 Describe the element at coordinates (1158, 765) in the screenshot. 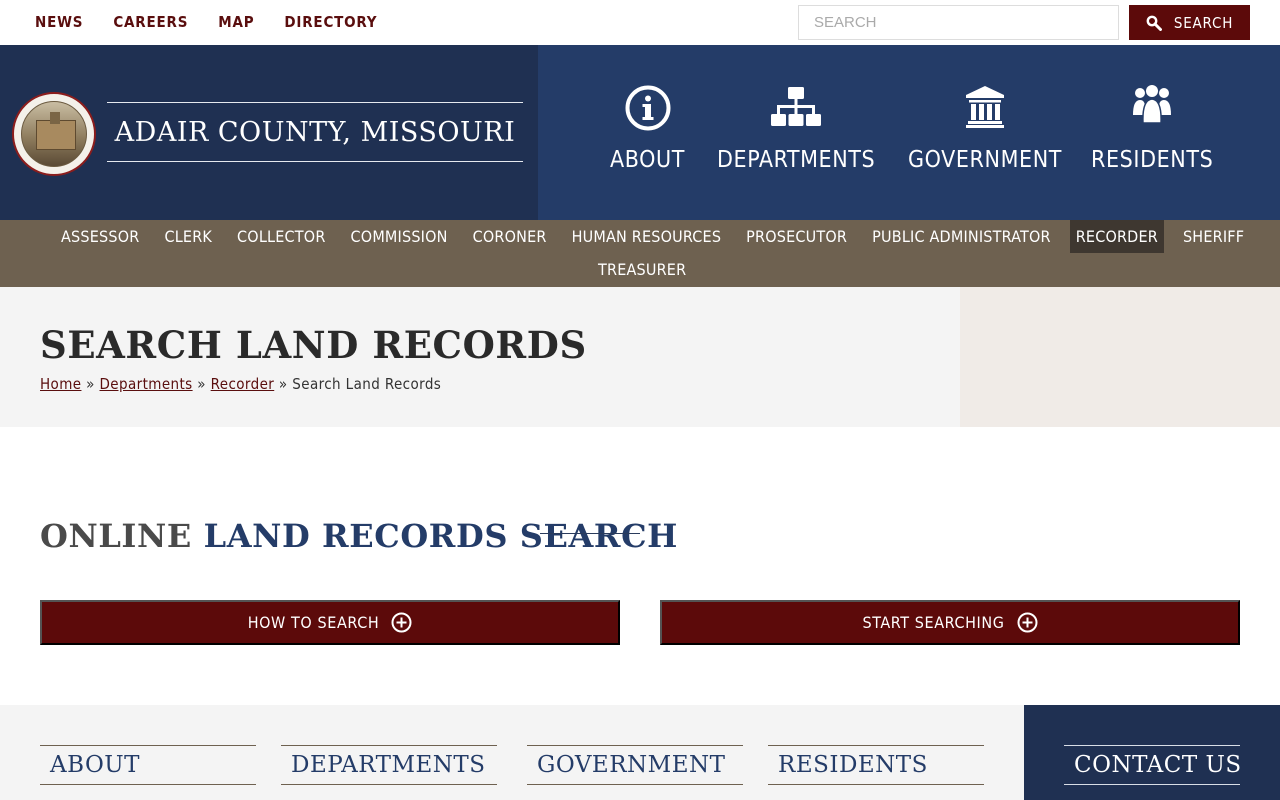

I see `footer-contact-label: CONTACT US` at that location.